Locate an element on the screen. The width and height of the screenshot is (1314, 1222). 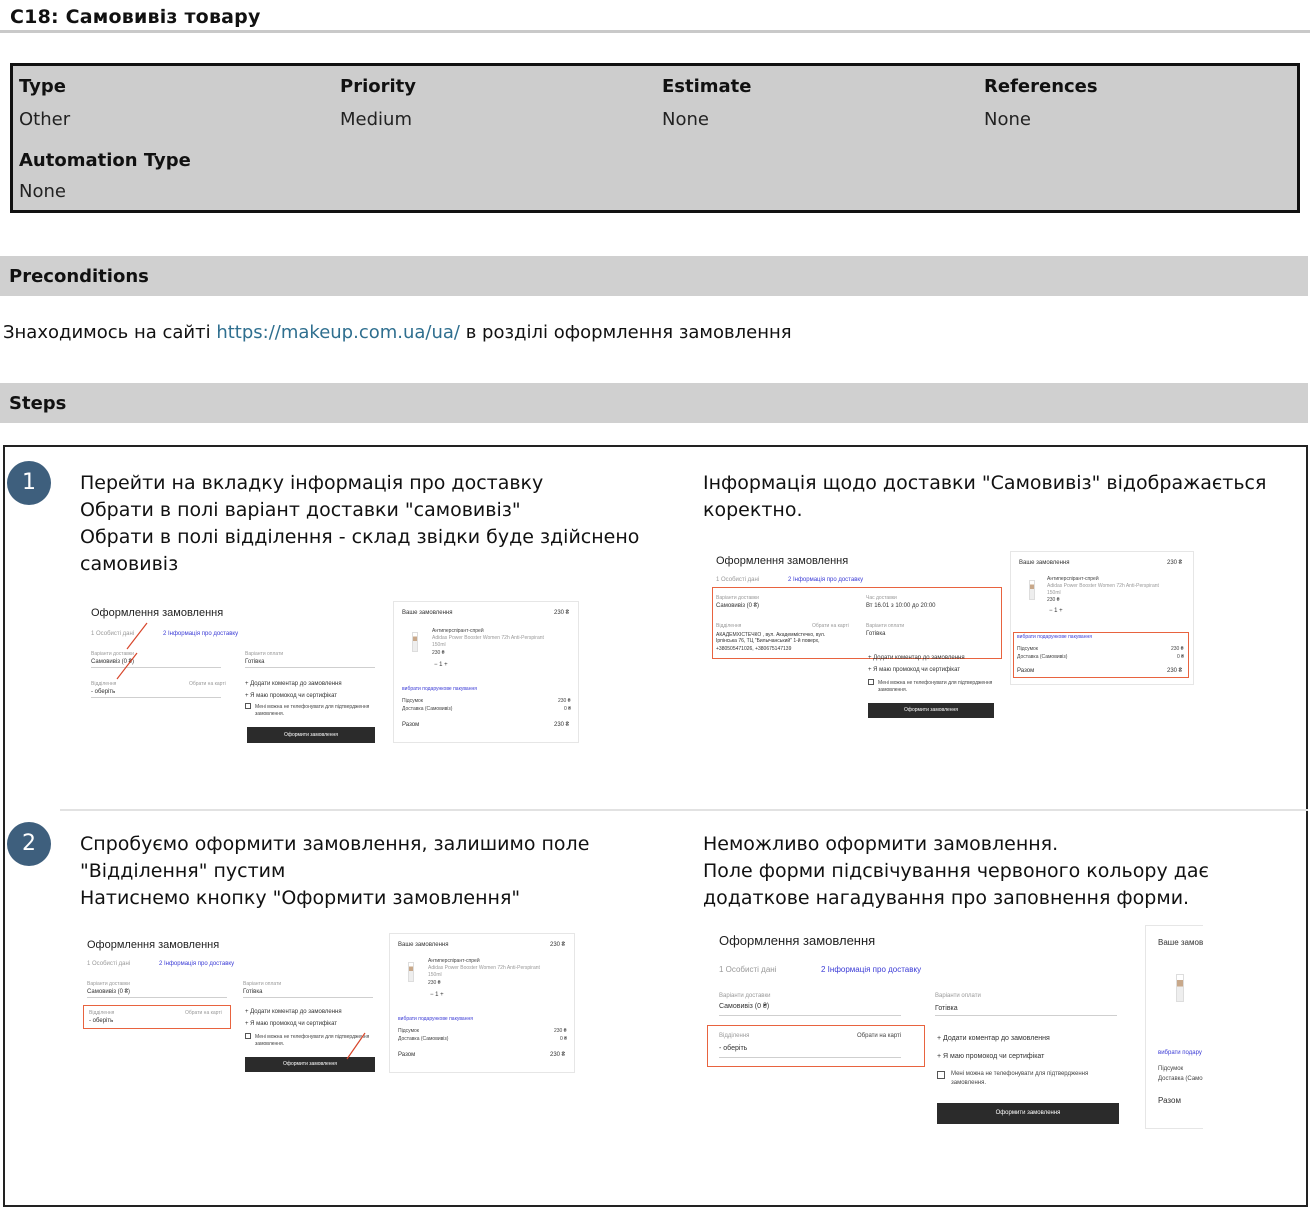
field-type: Type Other is located at coordinates (44, 103).